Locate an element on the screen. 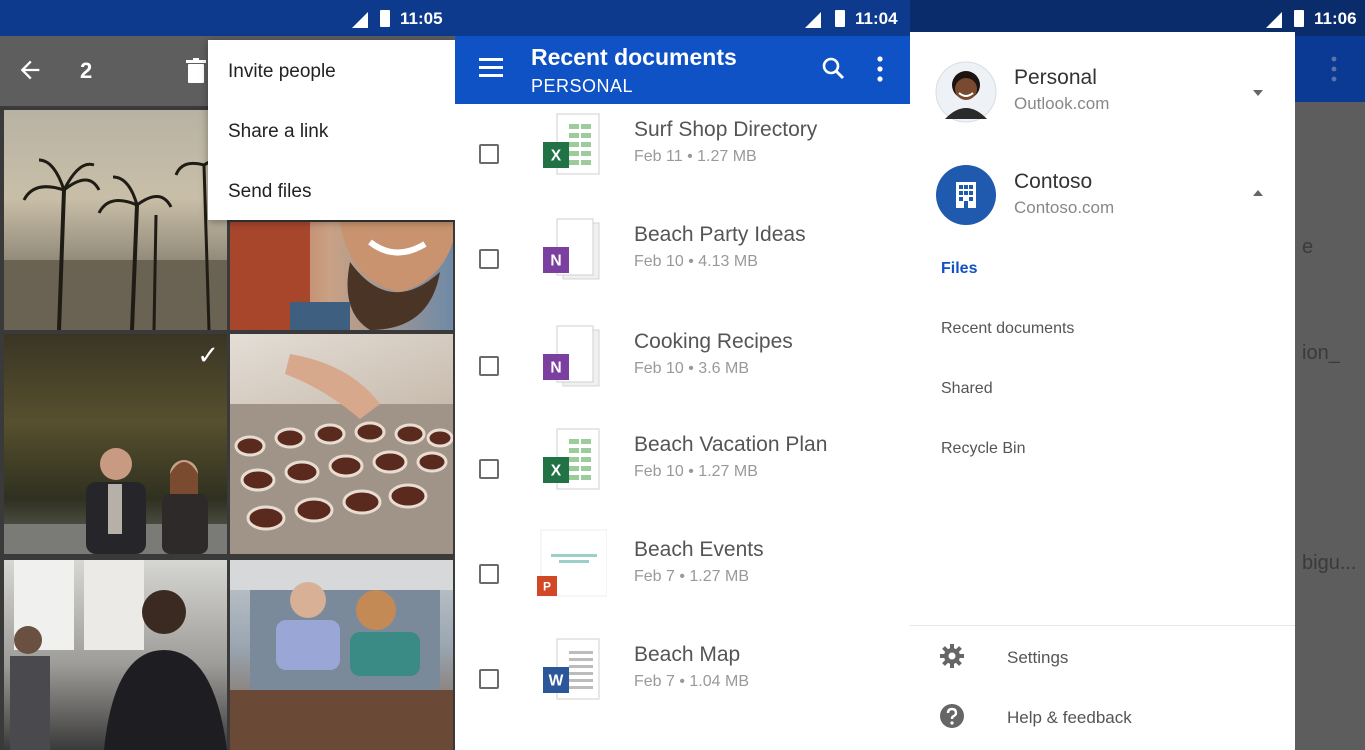  file-row: N Cooking Recipes Feb 10 • 3.6 MB is located at coordinates (682, 366).